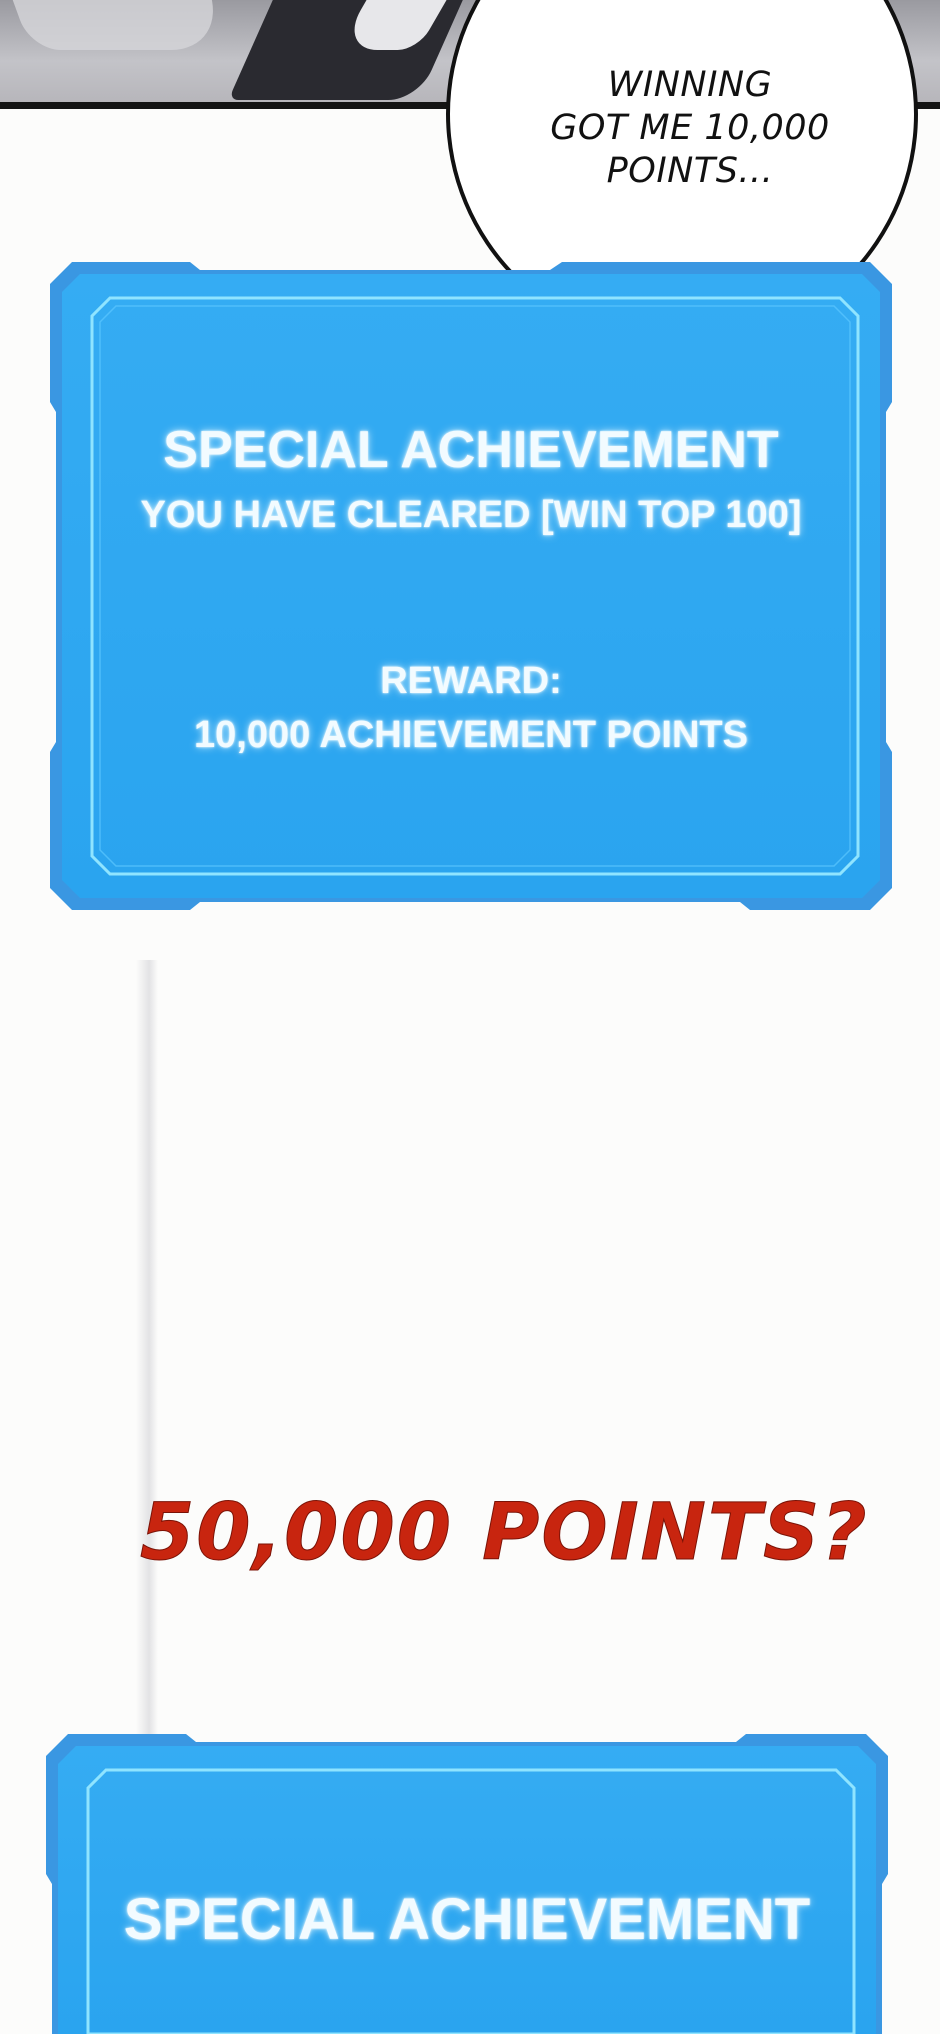 This screenshot has width=940, height=2034. Describe the element at coordinates (471, 515) in the screenshot. I see `achievement-subtitle: YOU HAVE CLEARED [WIN TOP 100]` at that location.